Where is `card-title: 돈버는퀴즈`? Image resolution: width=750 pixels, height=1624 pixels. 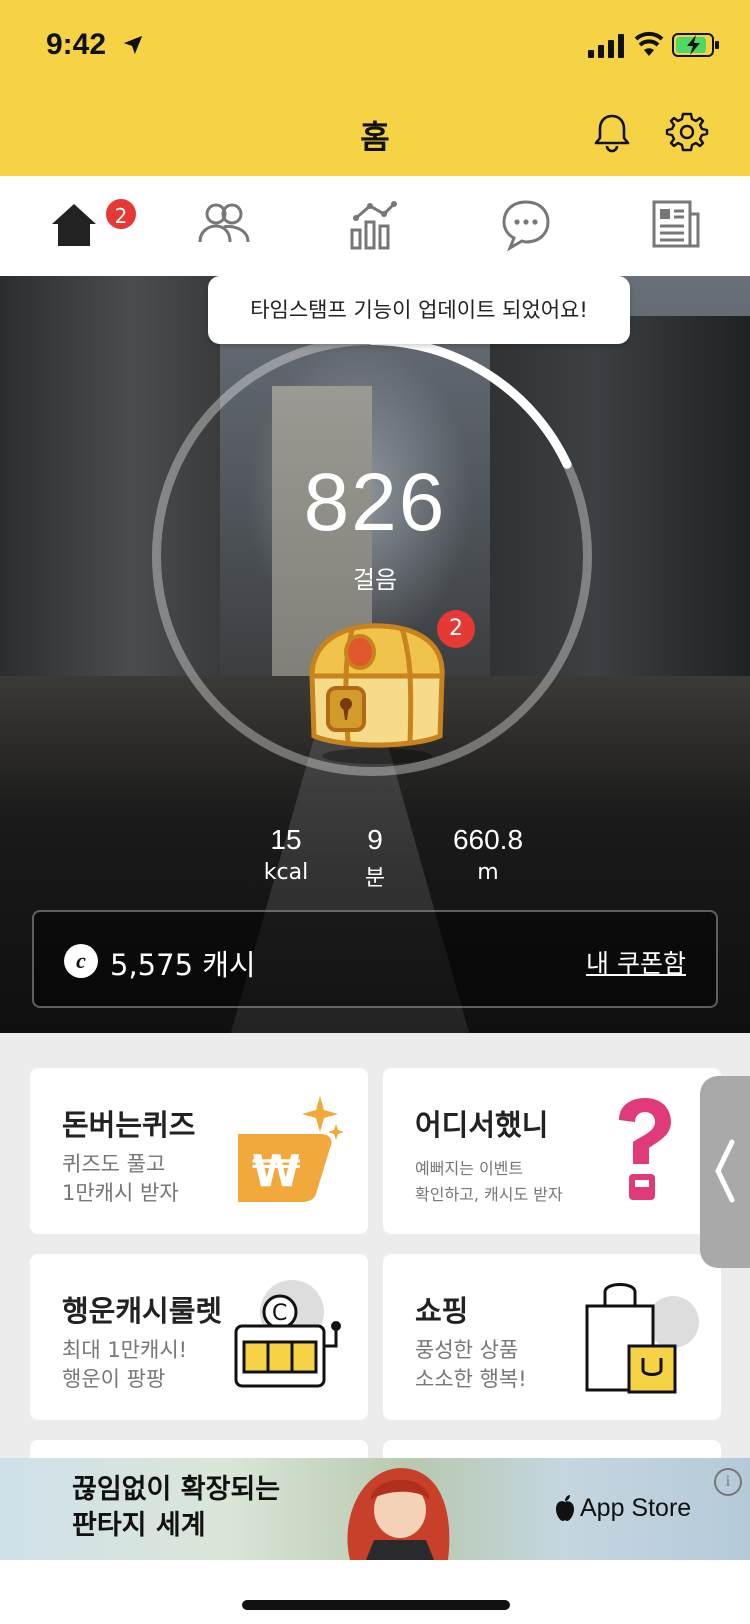 card-title: 돈버는퀴즈 is located at coordinates (129, 1125).